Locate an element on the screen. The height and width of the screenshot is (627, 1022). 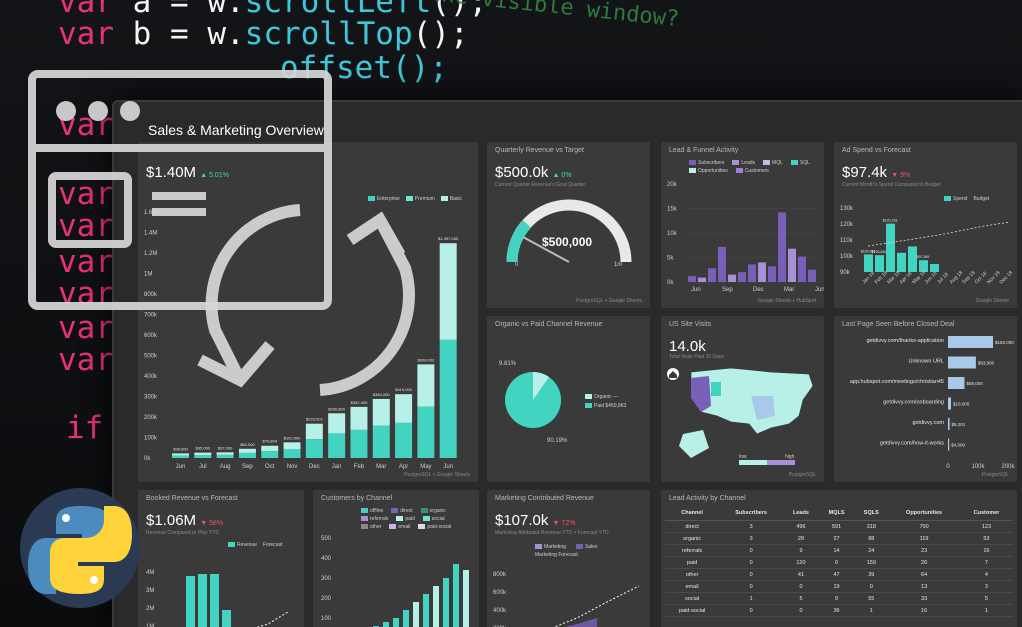
python-logo-icon is located at coordinates (80, 548).